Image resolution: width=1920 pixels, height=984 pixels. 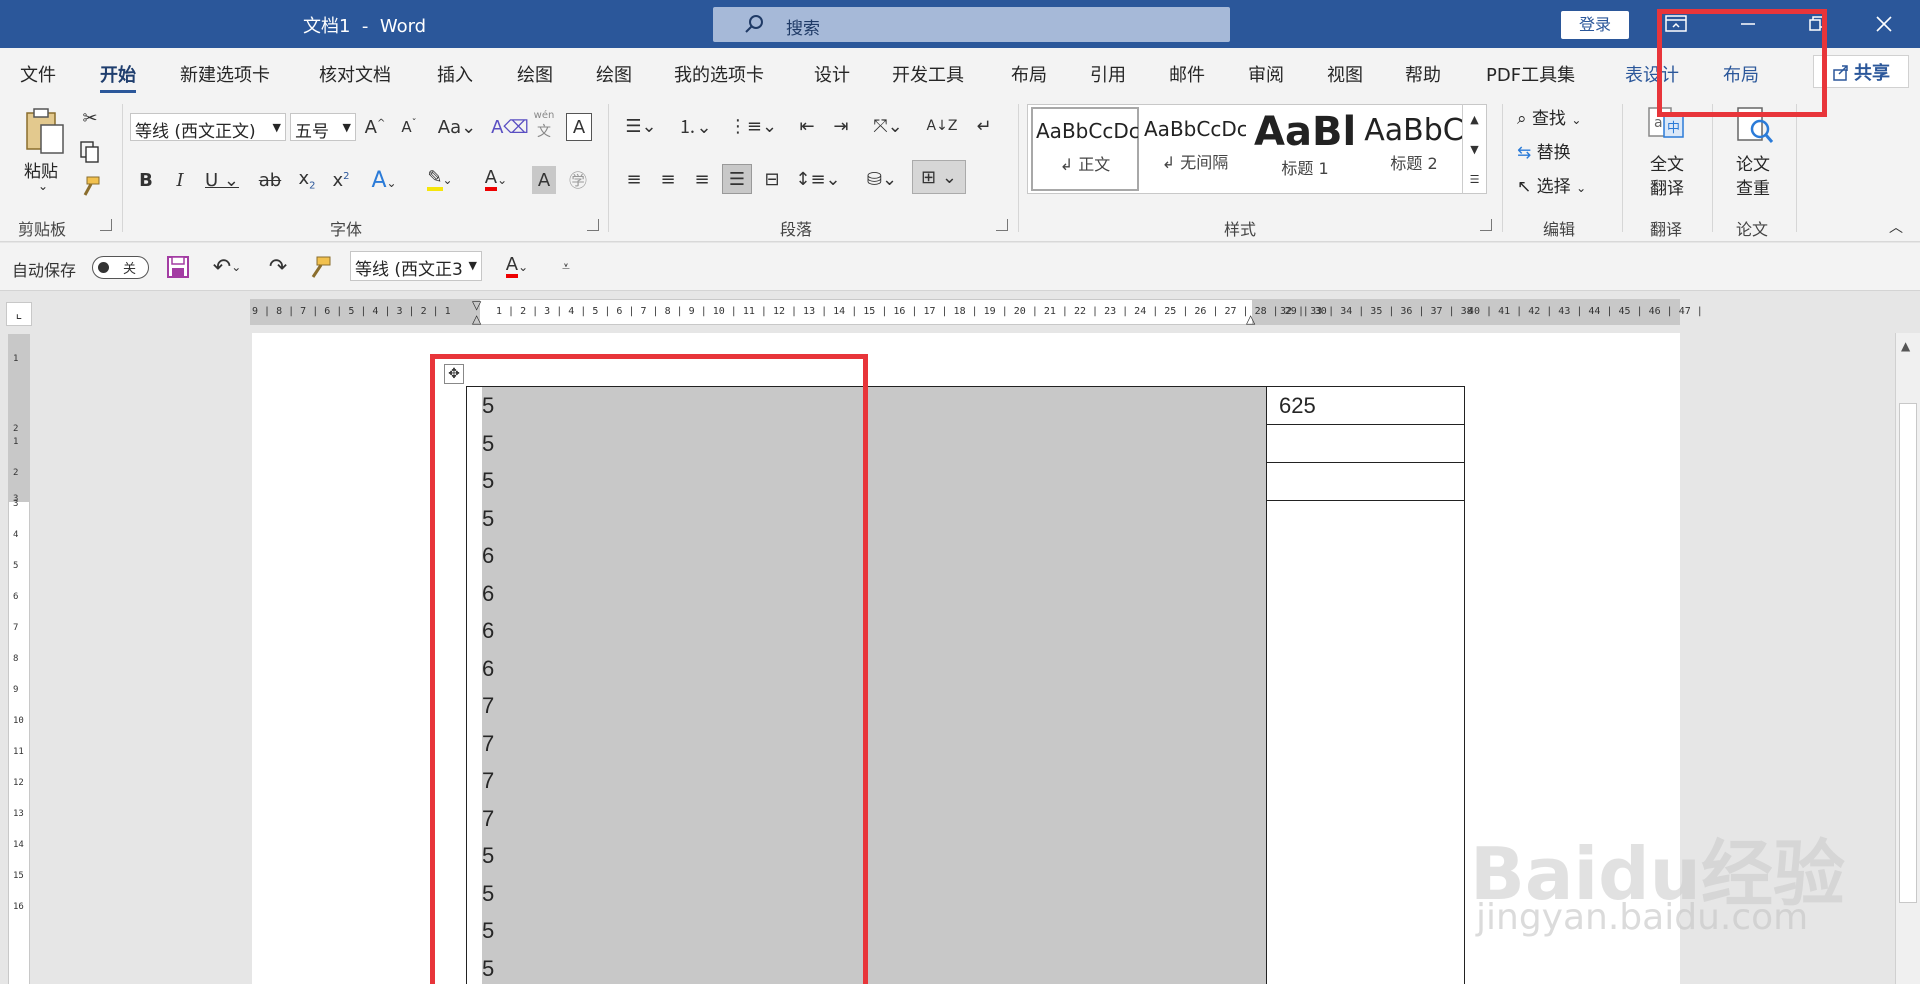 I want to click on font-color-button: A ⌄, so click(x=496, y=180).